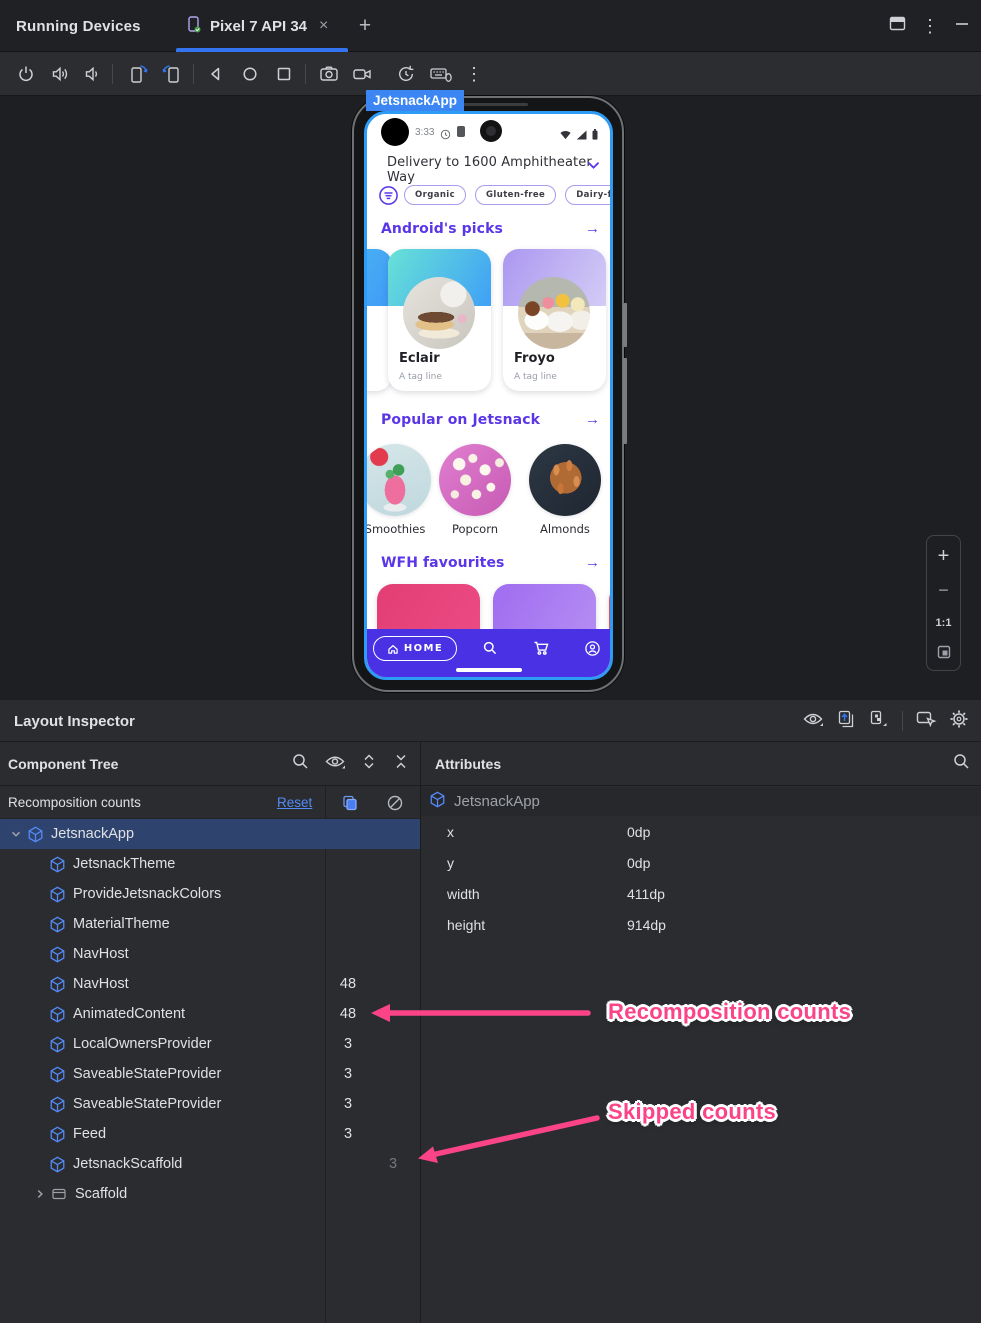 The height and width of the screenshot is (1323, 981). I want to click on wifi-icon, so click(565, 136).